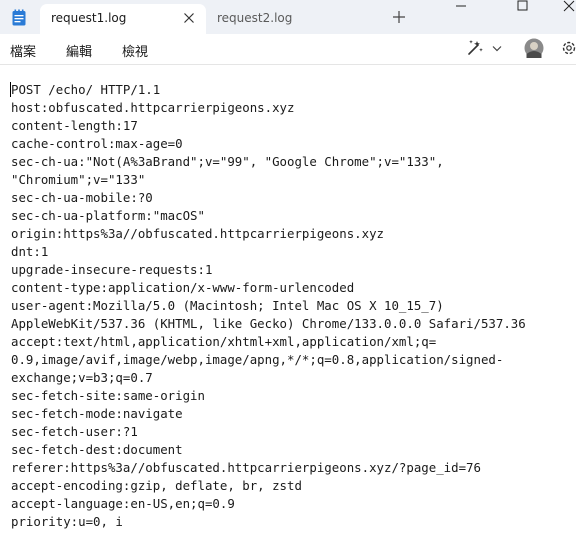 This screenshot has width=576, height=540. I want to click on close-tab-icon, so click(189, 18).